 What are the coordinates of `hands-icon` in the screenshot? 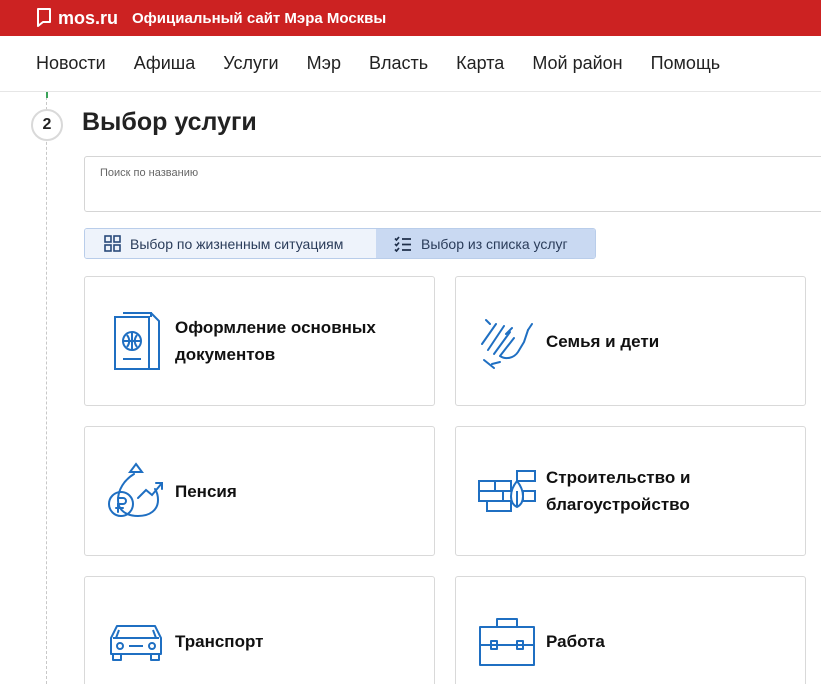 It's located at (507, 341).